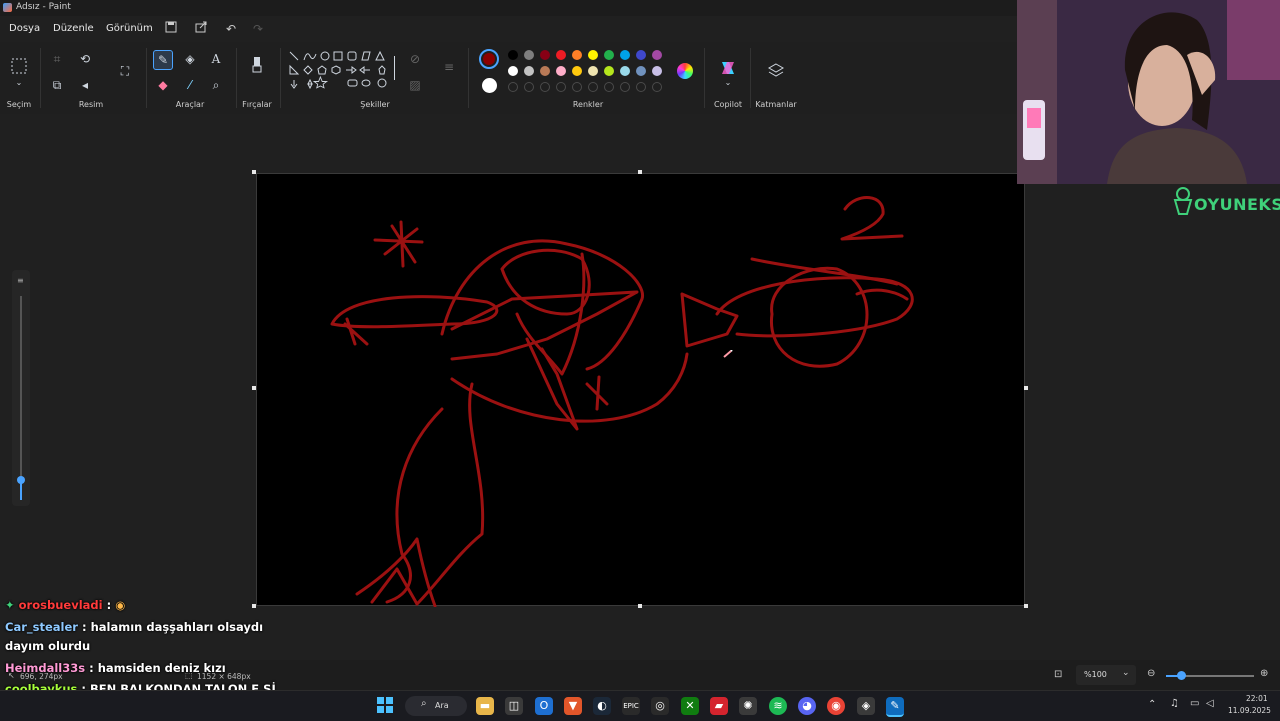  Describe the element at coordinates (236, 78) in the screenshot. I see `ribbon-divider` at that location.